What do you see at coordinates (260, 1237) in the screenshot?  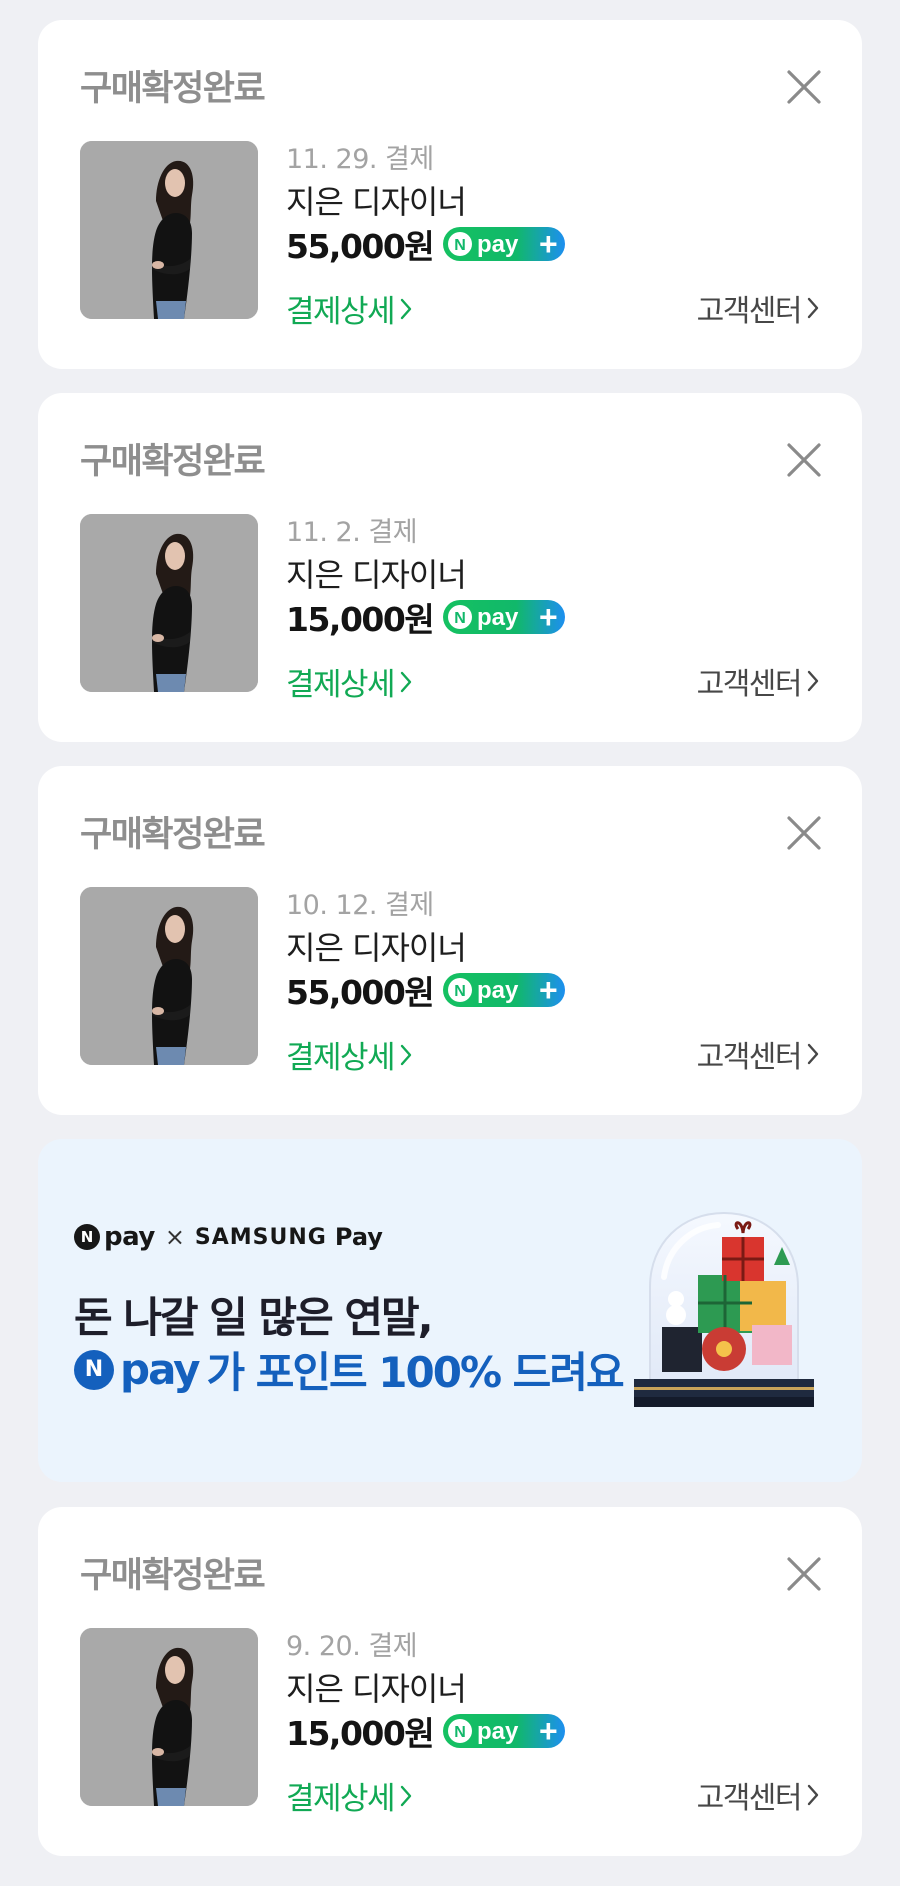 I see `brand-samsung-label: SAMSUNG` at bounding box center [260, 1237].